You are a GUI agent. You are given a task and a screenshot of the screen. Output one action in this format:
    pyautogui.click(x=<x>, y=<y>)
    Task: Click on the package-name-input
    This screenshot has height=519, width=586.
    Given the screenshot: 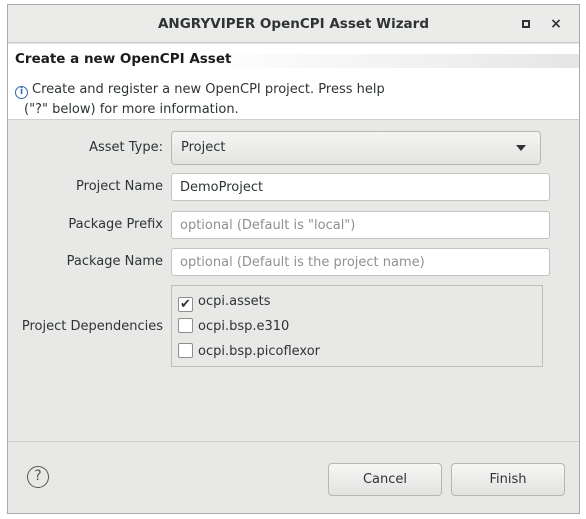 What is the action you would take?
    pyautogui.click(x=360, y=262)
    